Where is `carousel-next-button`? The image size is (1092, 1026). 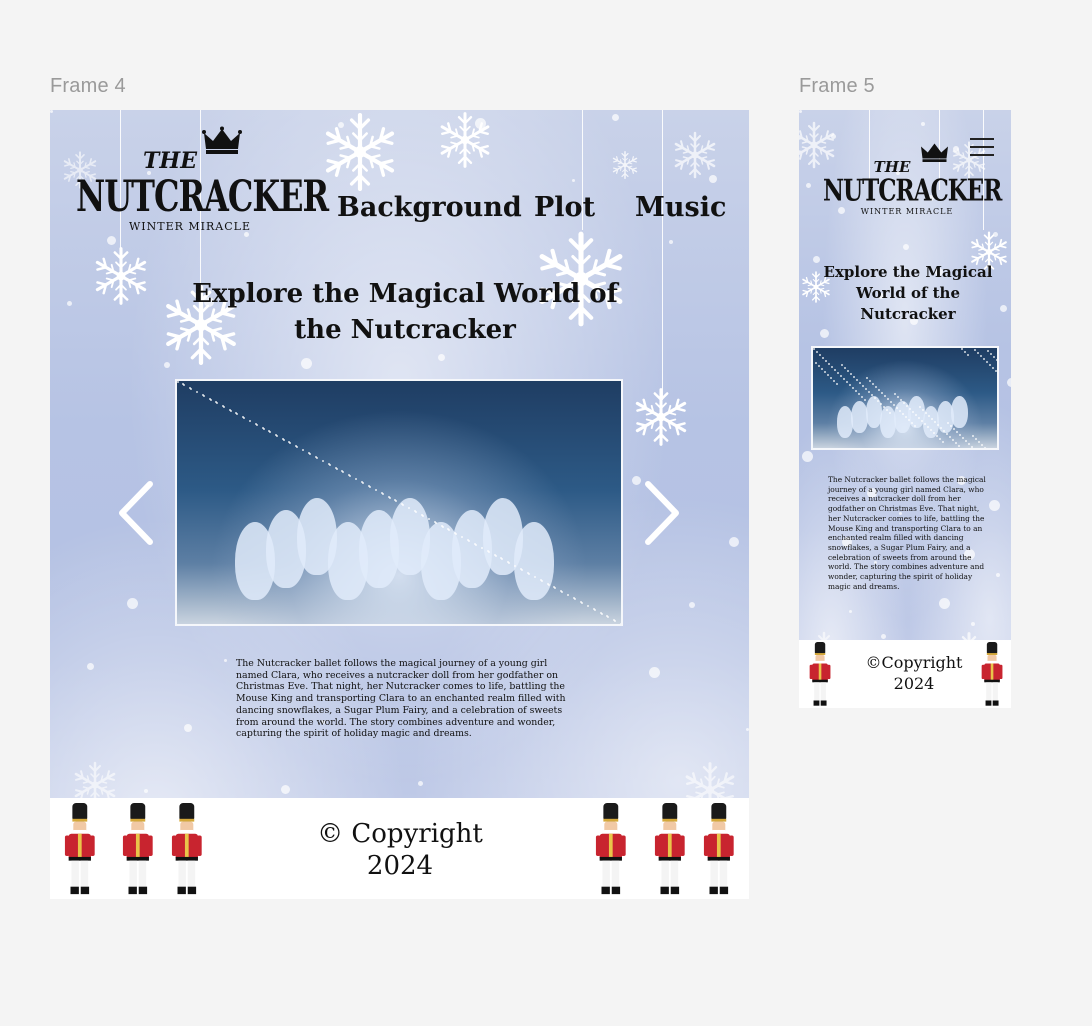 carousel-next-button is located at coordinates (662, 513).